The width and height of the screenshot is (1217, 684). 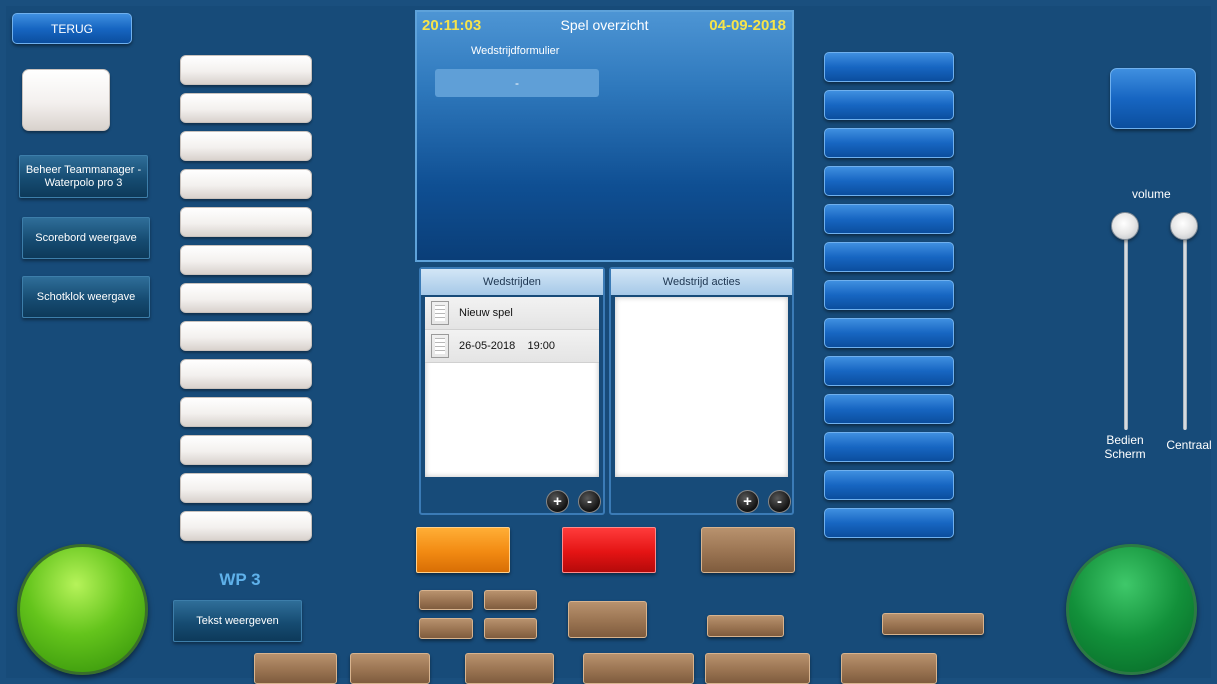 I want to click on list-item-text: 26-05-2018 19:00, so click(x=507, y=346).